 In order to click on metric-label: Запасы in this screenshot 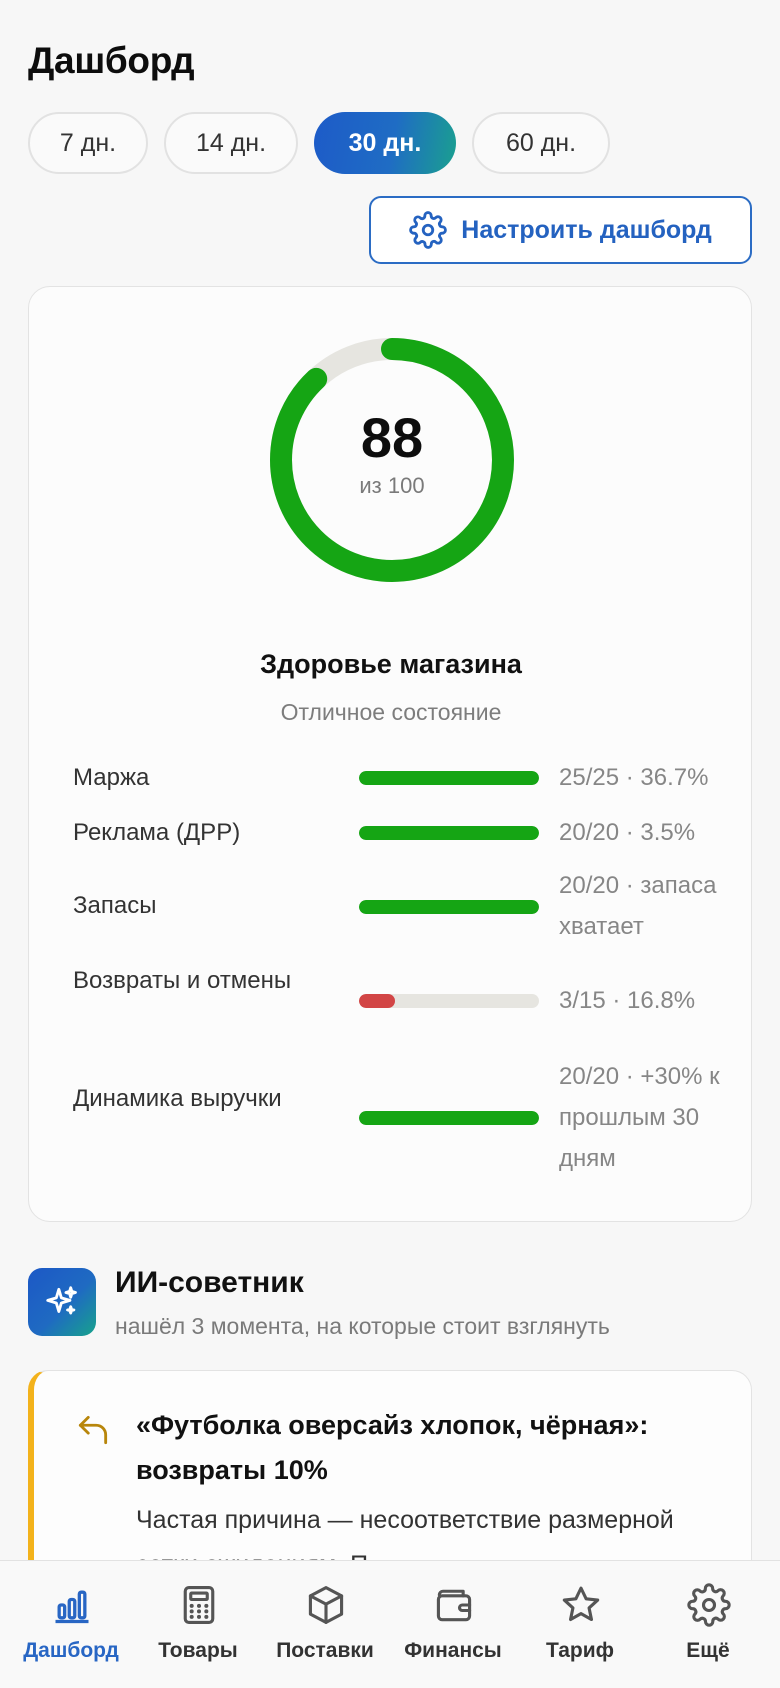, I will do `click(115, 905)`.